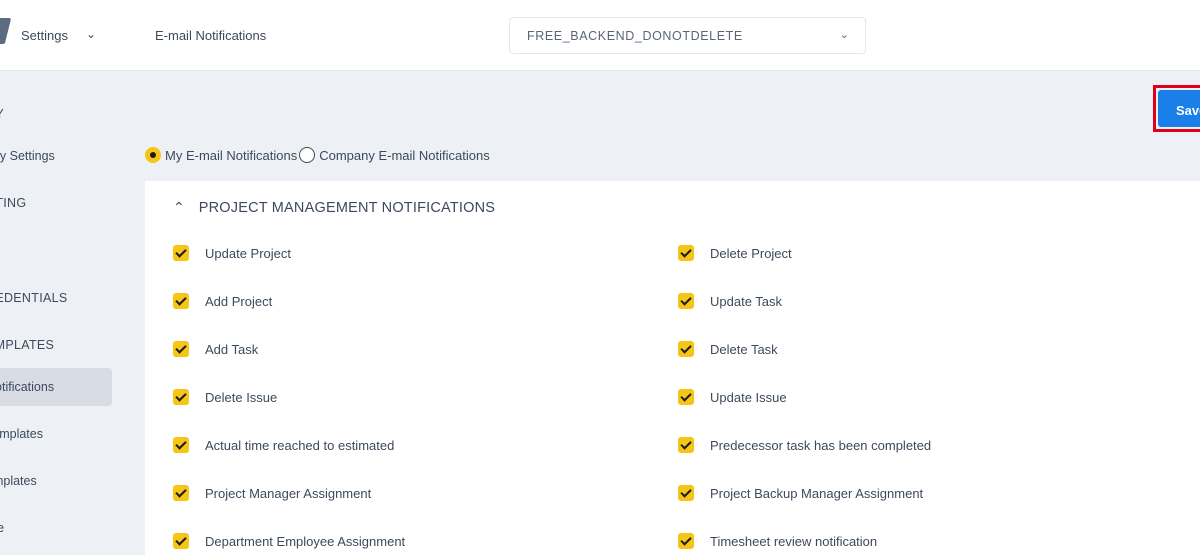 This screenshot has width=1200, height=555. What do you see at coordinates (18, 481) in the screenshot?
I see `sidebar-item-templates-2: emplates` at bounding box center [18, 481].